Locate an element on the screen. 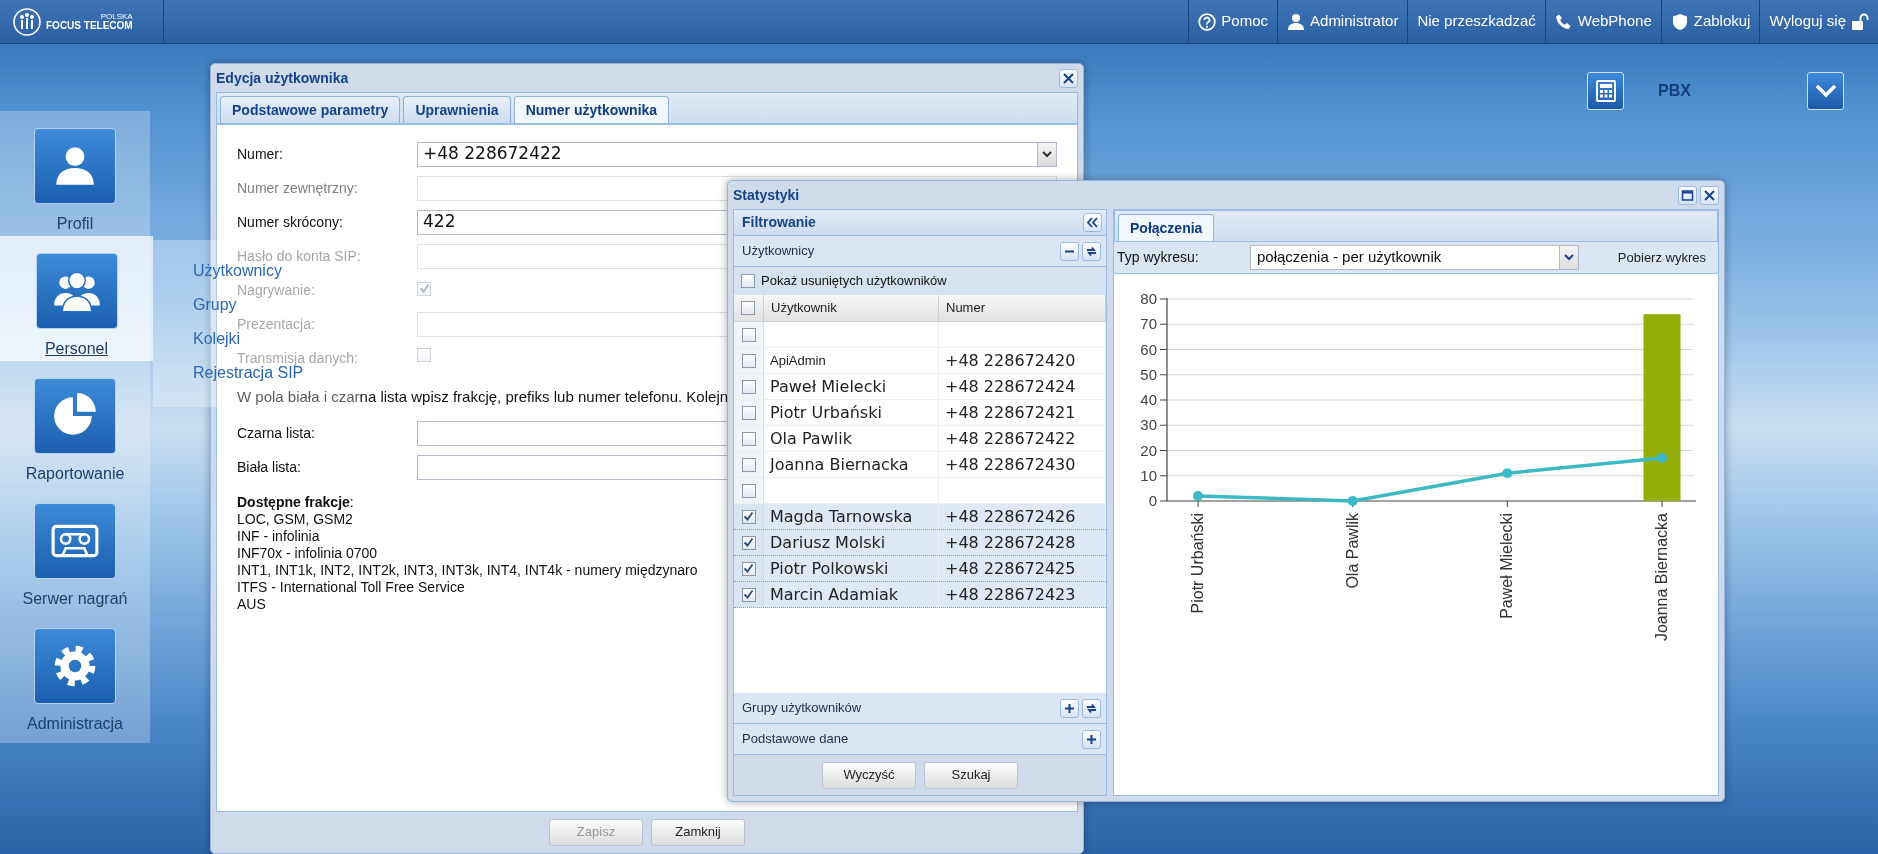  hint-text: W pola biała i czarna lista wpisz frakcję, prefiks lub numer telefonu. Kolejn is located at coordinates (483, 396).